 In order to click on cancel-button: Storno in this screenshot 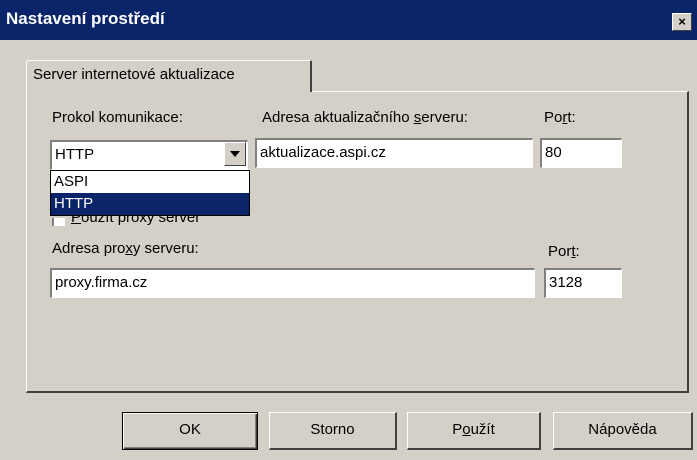, I will do `click(333, 431)`.